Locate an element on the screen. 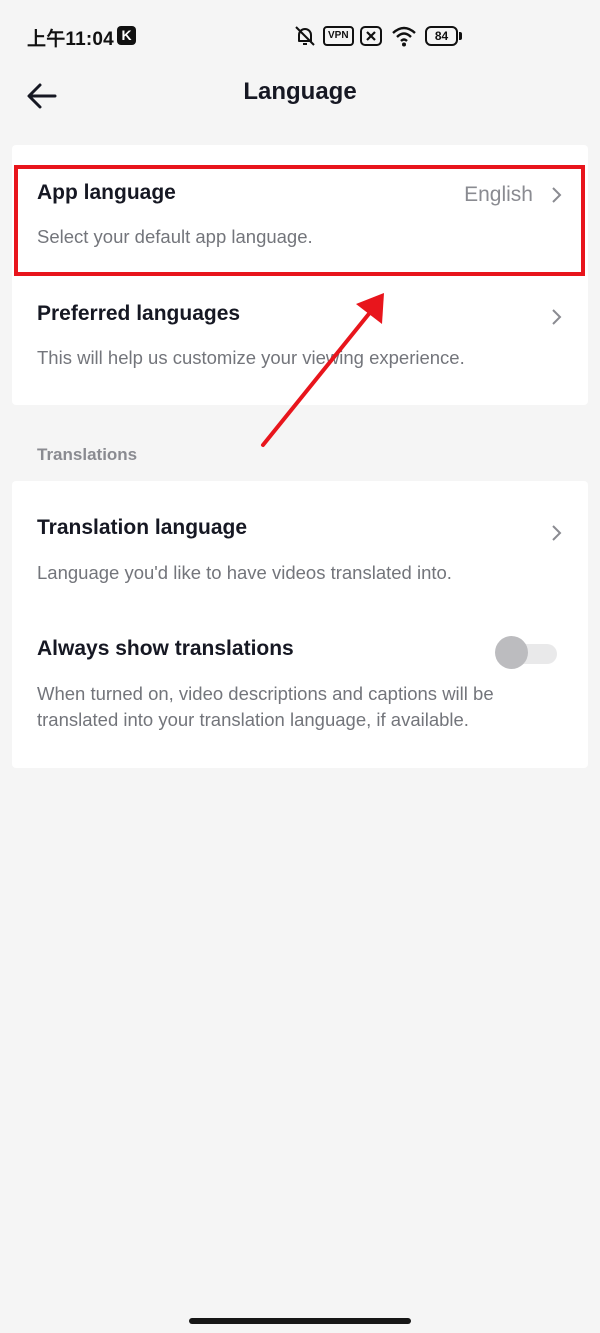 The width and height of the screenshot is (600, 1333). battery-icon: 84 is located at coordinates (441, 36).